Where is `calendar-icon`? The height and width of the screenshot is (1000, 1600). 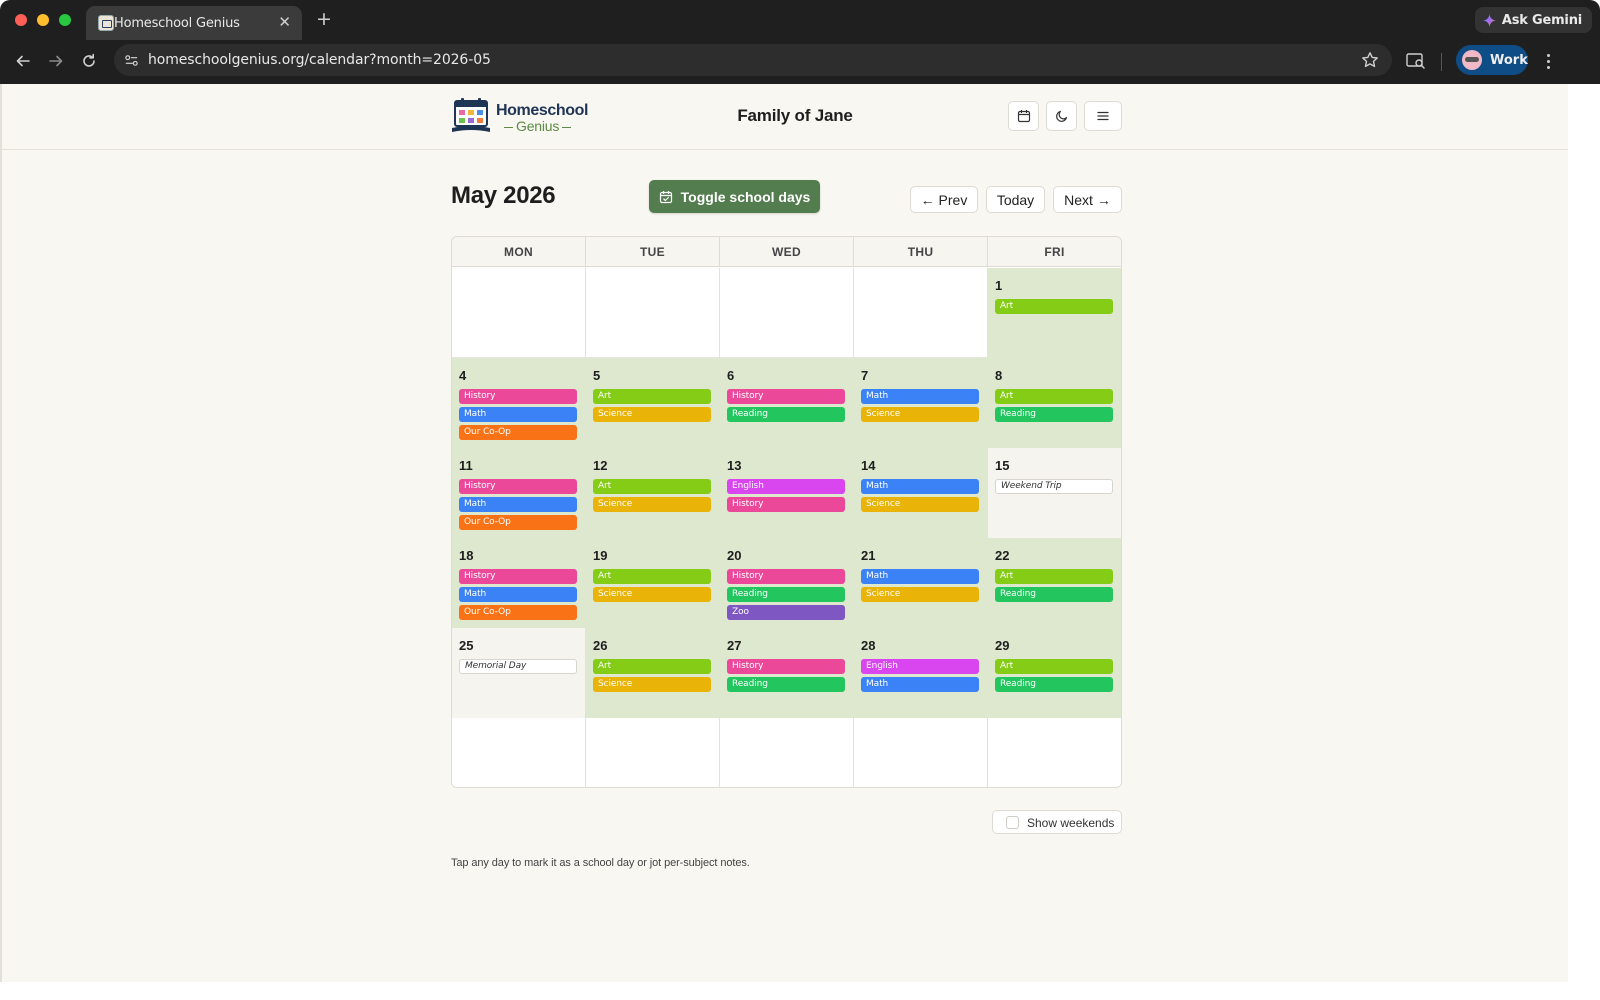 calendar-icon is located at coordinates (1023, 116).